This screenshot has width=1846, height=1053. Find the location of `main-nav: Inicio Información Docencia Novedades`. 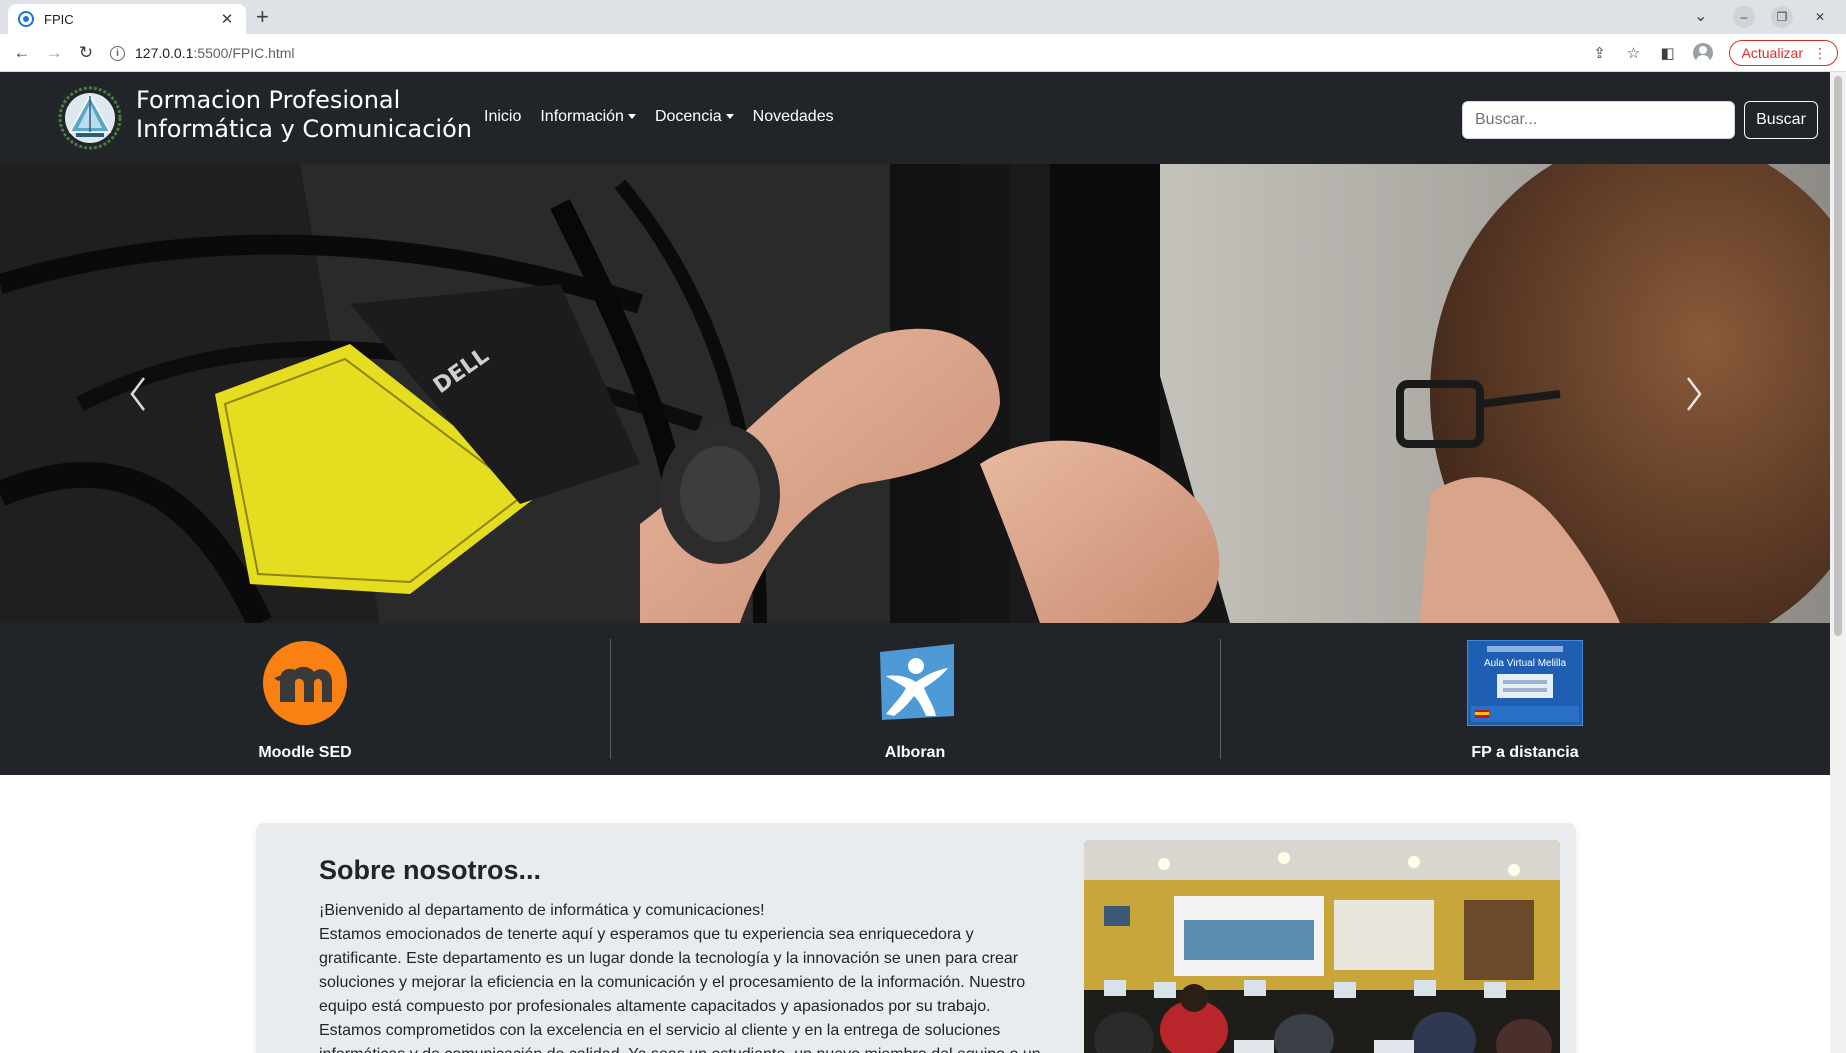

main-nav: Inicio Información Docencia Novedades is located at coordinates (659, 117).